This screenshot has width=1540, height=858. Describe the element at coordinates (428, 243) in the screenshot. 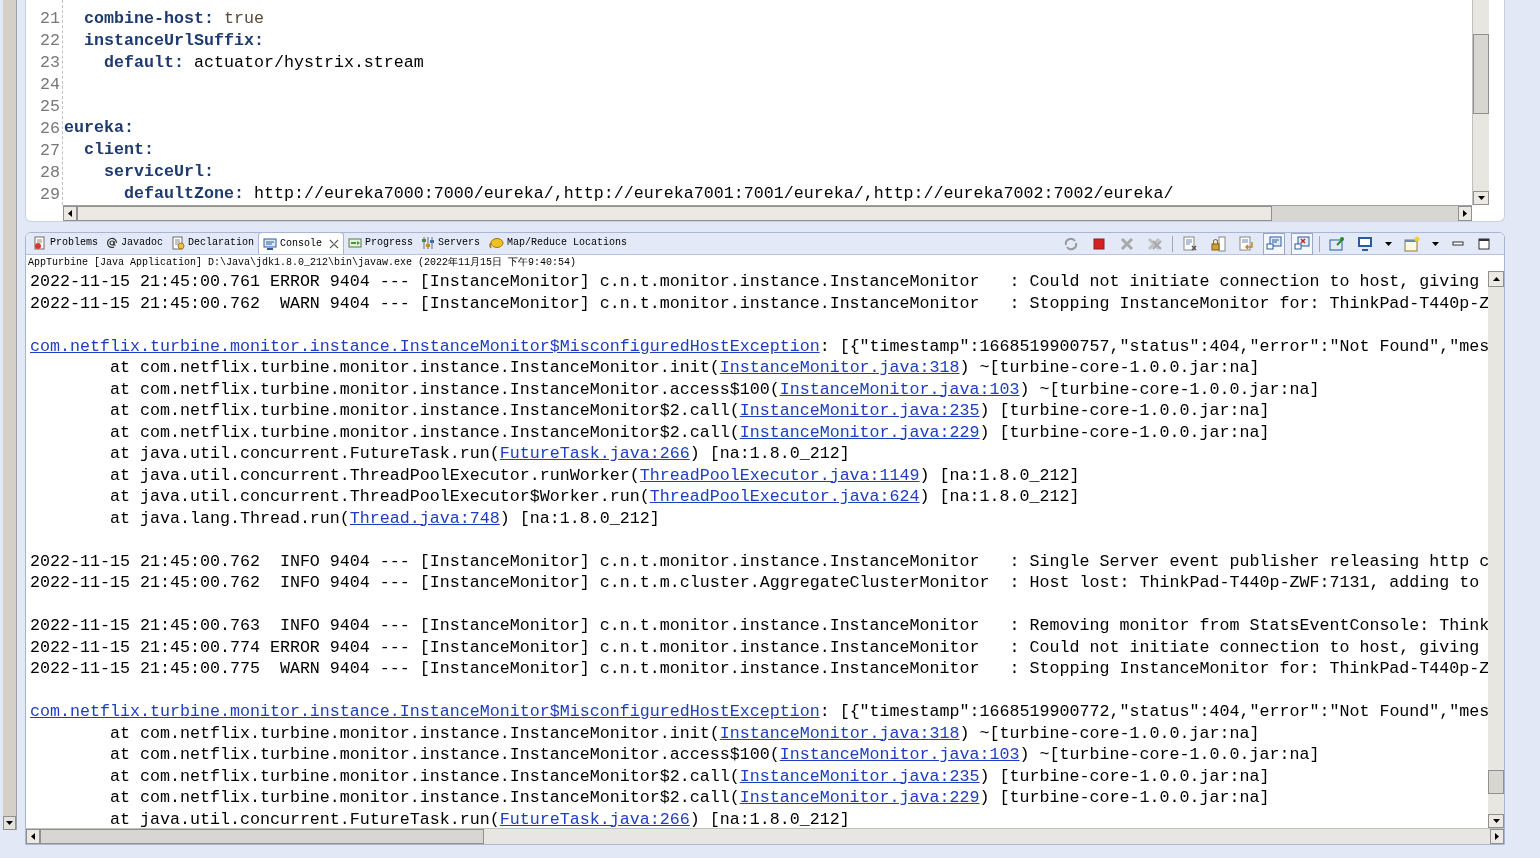

I see `servers-icon` at that location.